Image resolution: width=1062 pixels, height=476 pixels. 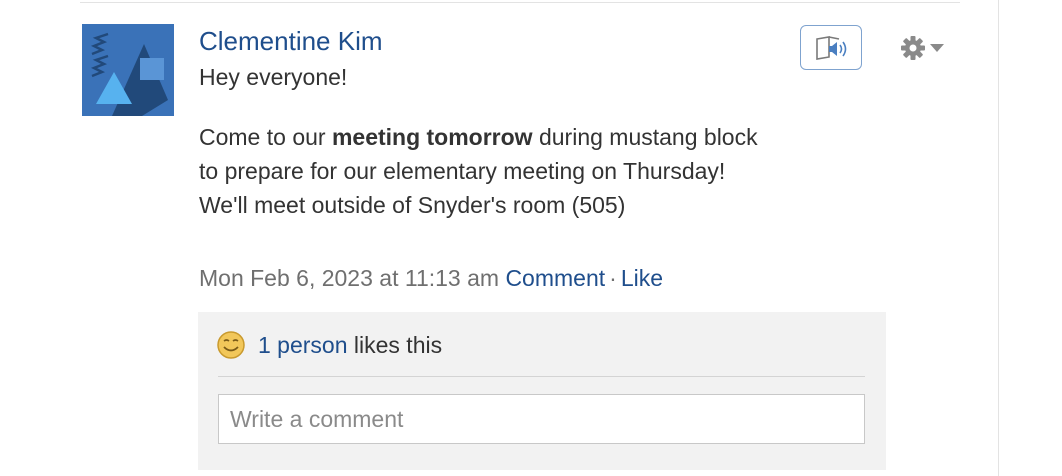 What do you see at coordinates (231, 345) in the screenshot?
I see `smiley-icon` at bounding box center [231, 345].